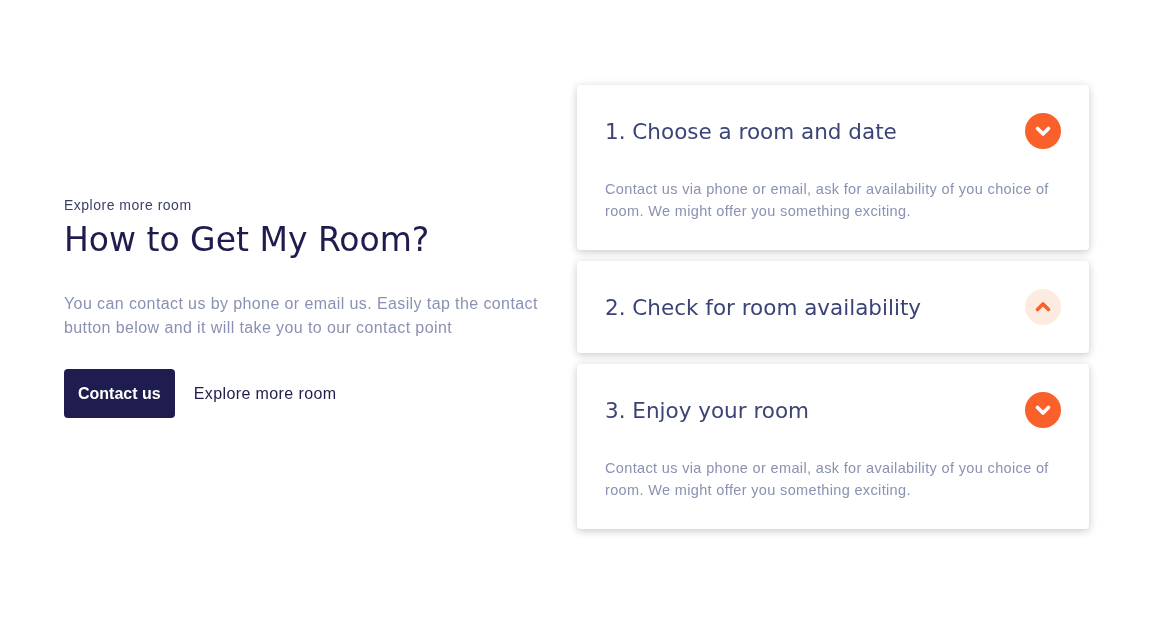  Describe the element at coordinates (763, 307) in the screenshot. I see `step-title: 2. Check for room availability` at that location.